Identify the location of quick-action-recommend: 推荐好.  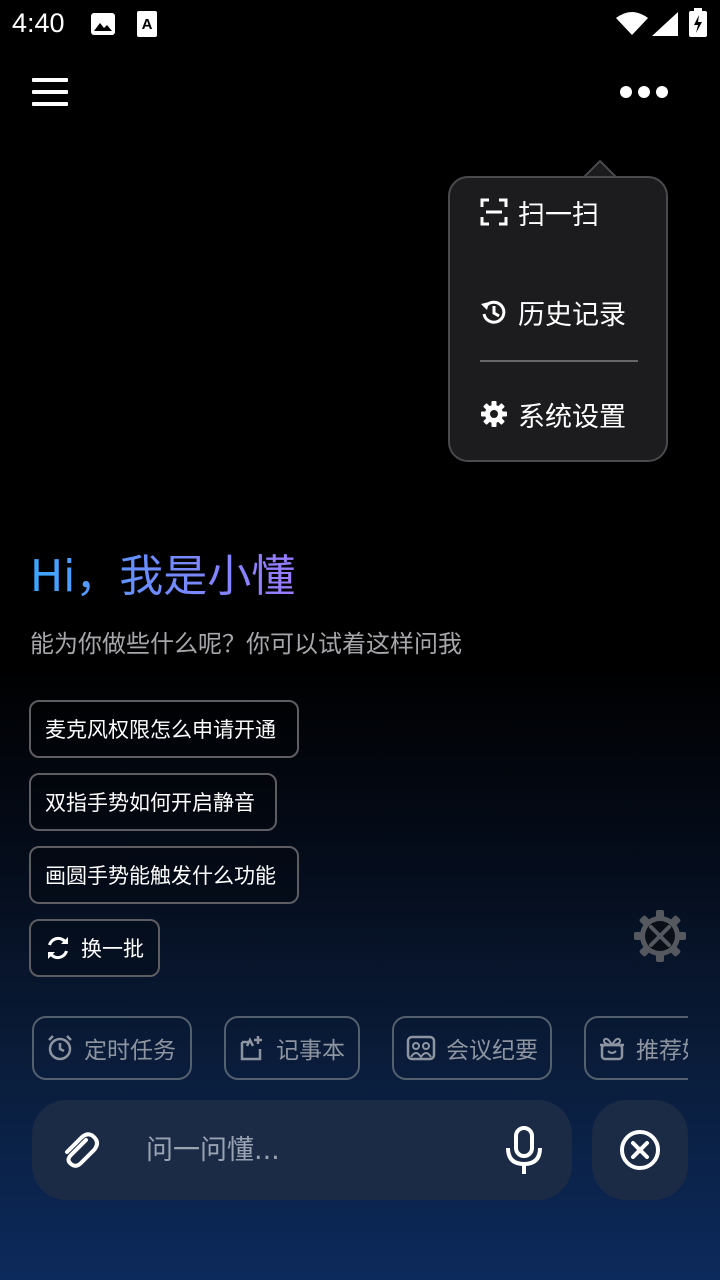
(636, 1048).